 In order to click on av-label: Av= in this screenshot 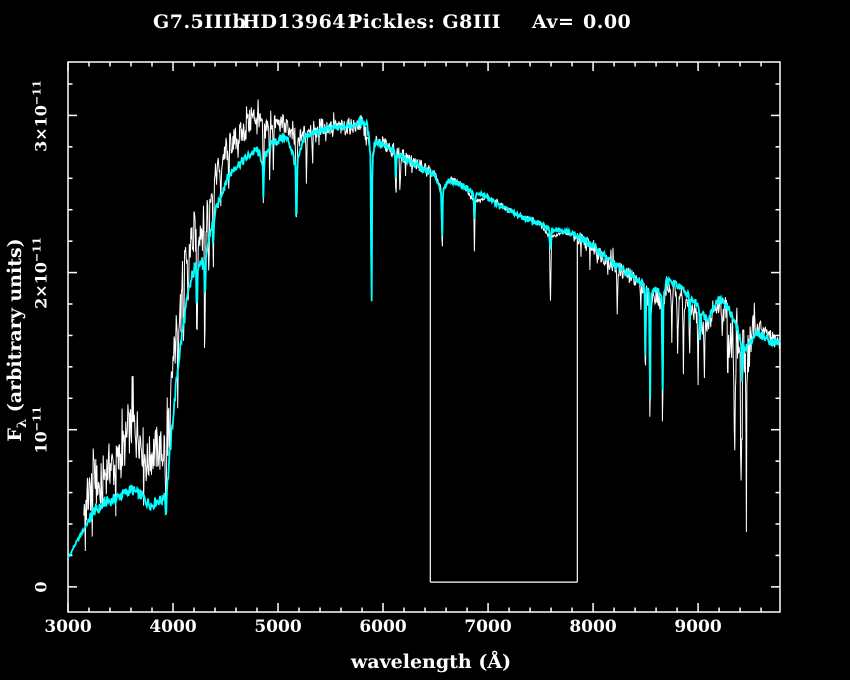, I will do `click(553, 22)`.